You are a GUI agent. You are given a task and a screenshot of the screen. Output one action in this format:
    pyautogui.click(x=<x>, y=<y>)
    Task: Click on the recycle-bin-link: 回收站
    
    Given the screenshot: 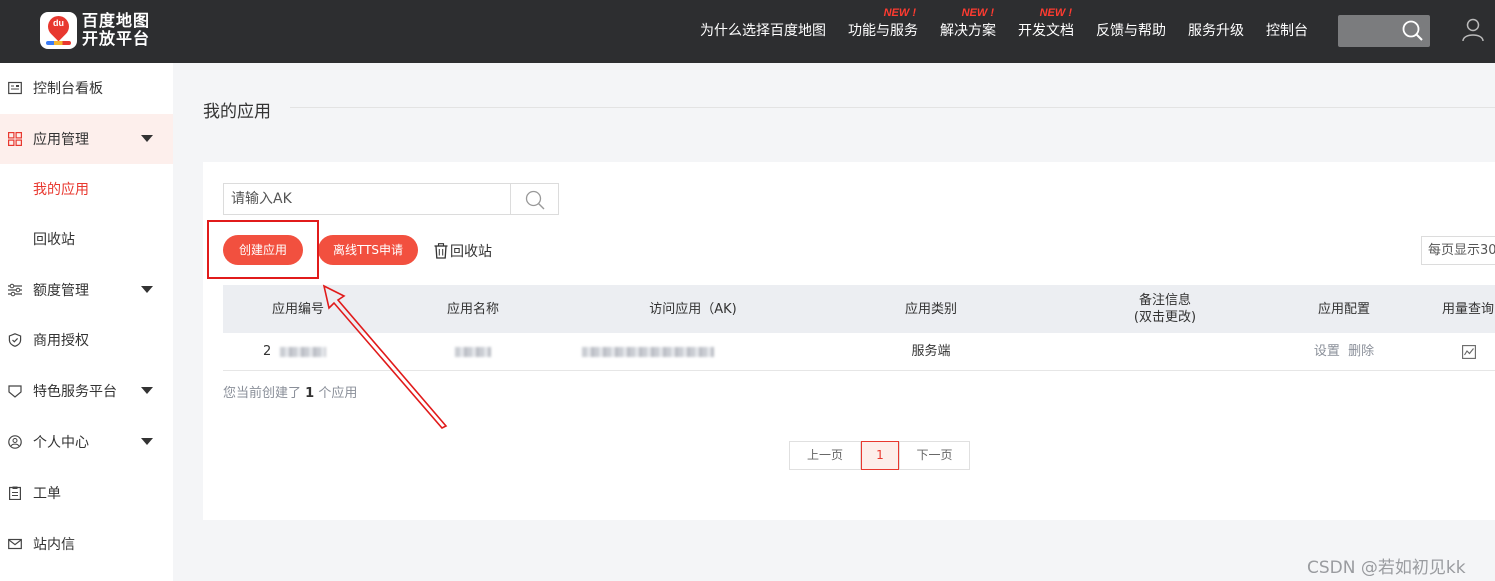 What is the action you would take?
    pyautogui.click(x=463, y=251)
    